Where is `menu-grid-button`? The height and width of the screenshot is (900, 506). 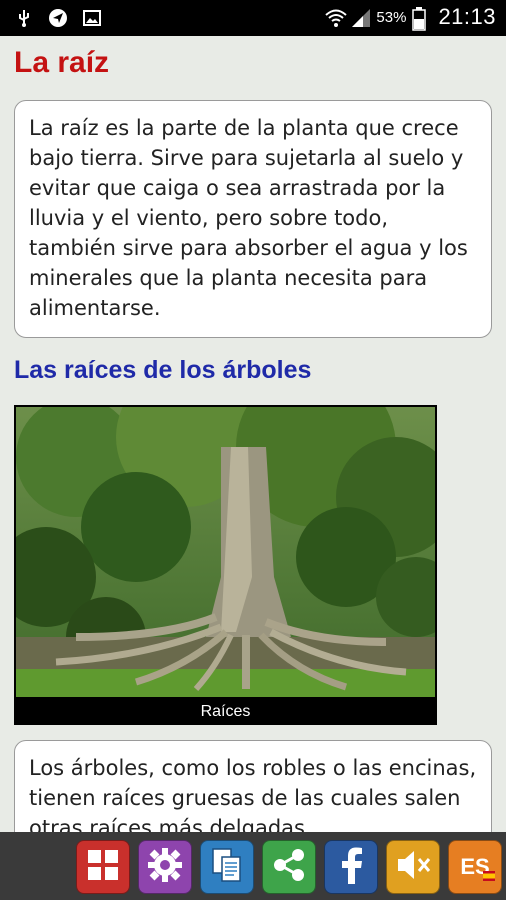
menu-grid-button is located at coordinates (103, 867).